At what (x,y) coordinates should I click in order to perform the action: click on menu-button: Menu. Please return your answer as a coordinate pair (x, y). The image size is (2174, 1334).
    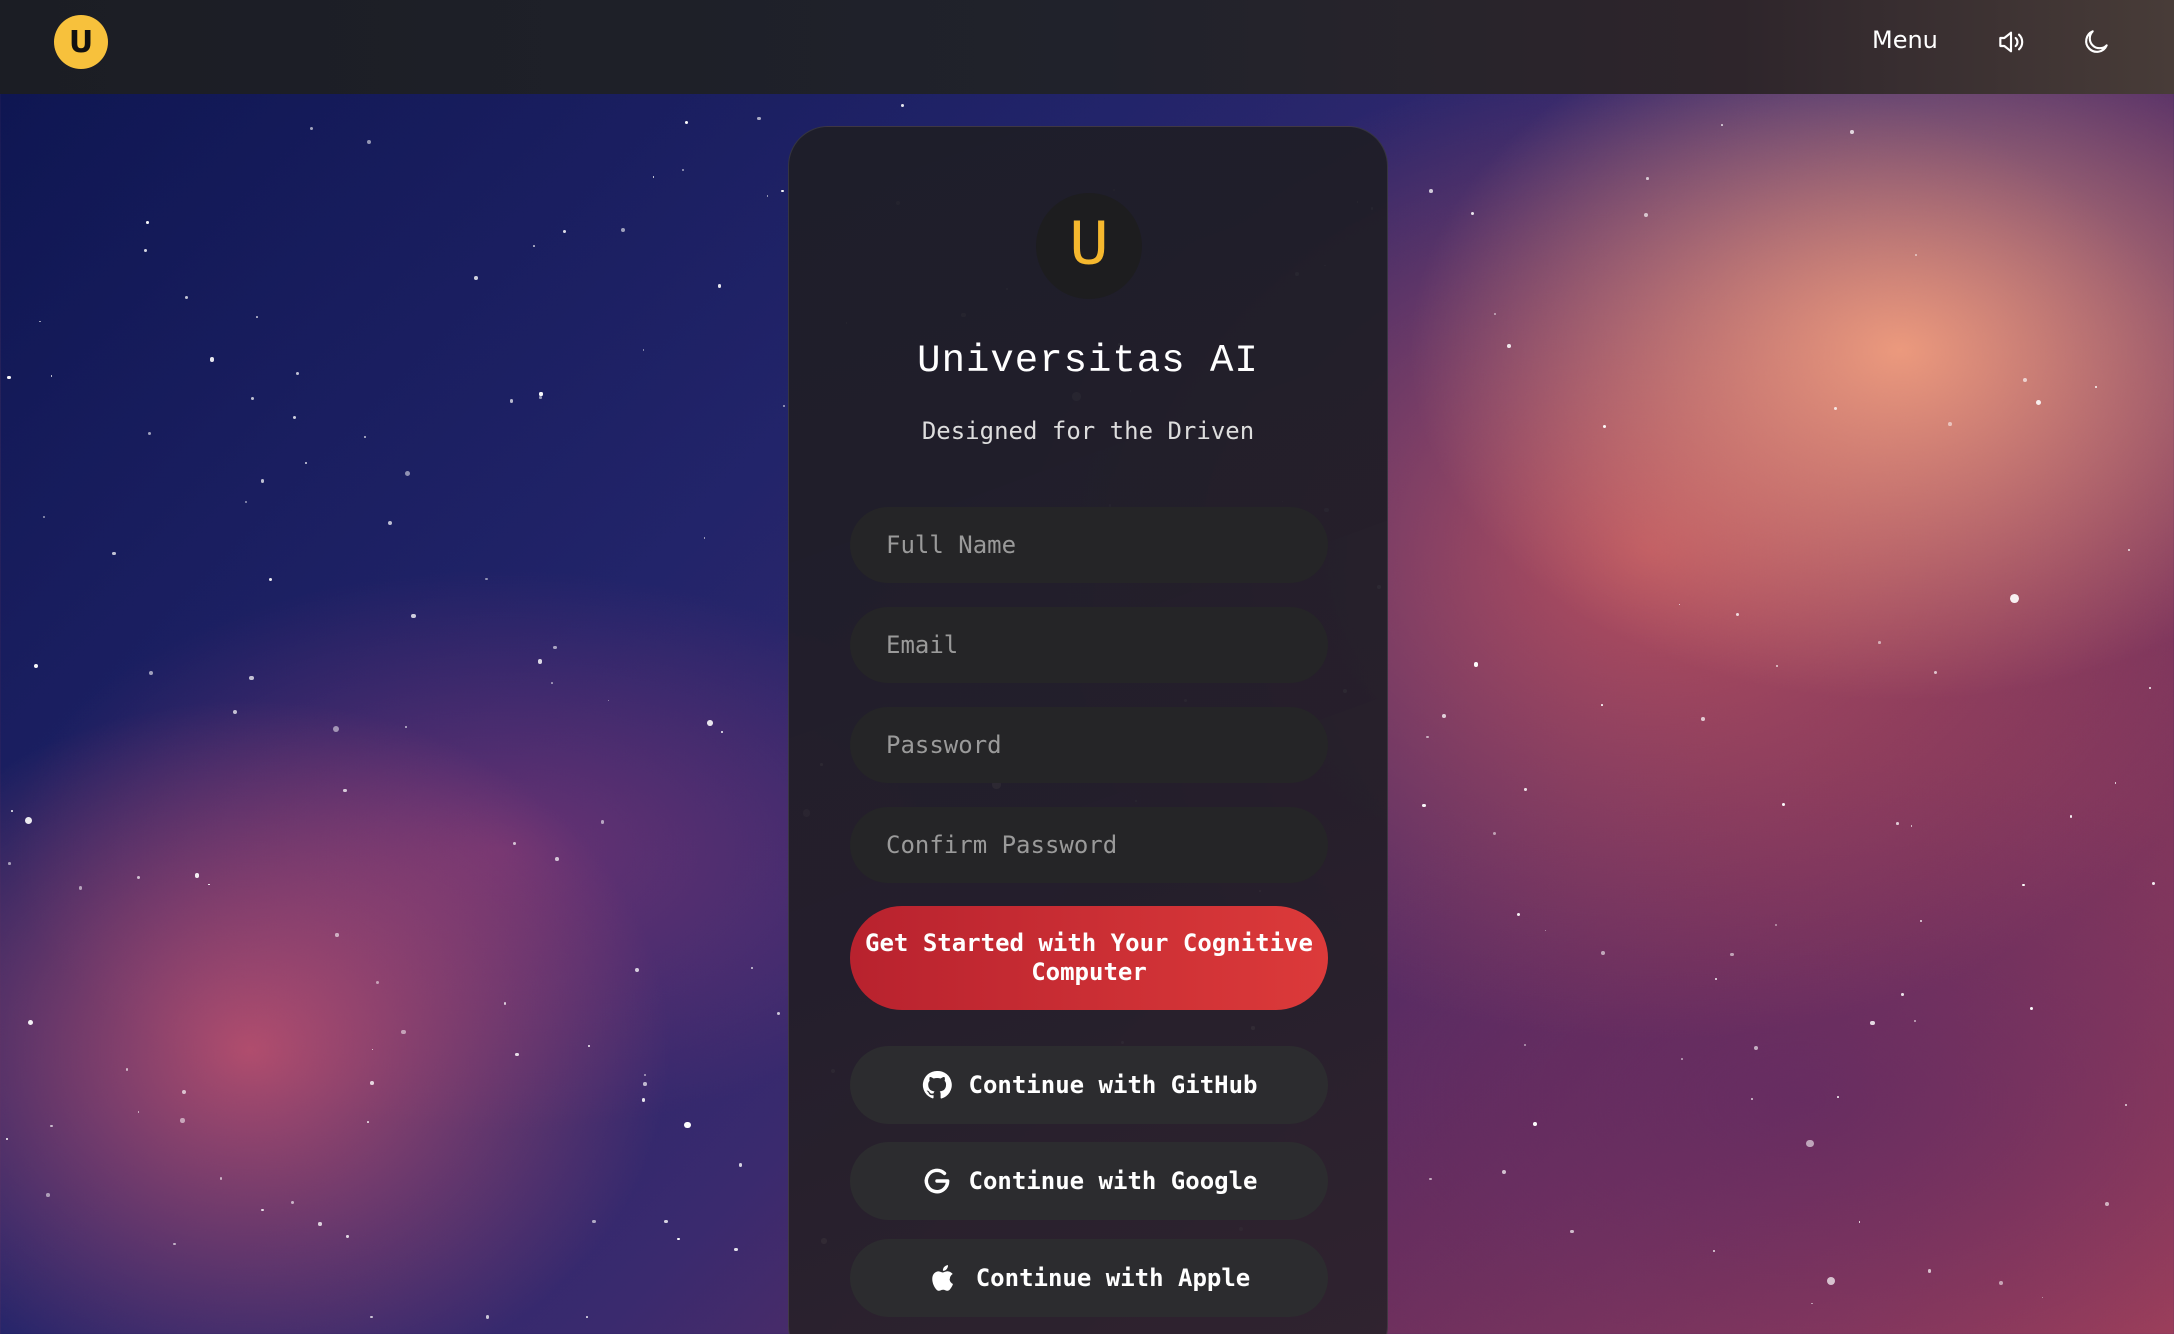
    Looking at the image, I should click on (1905, 40).